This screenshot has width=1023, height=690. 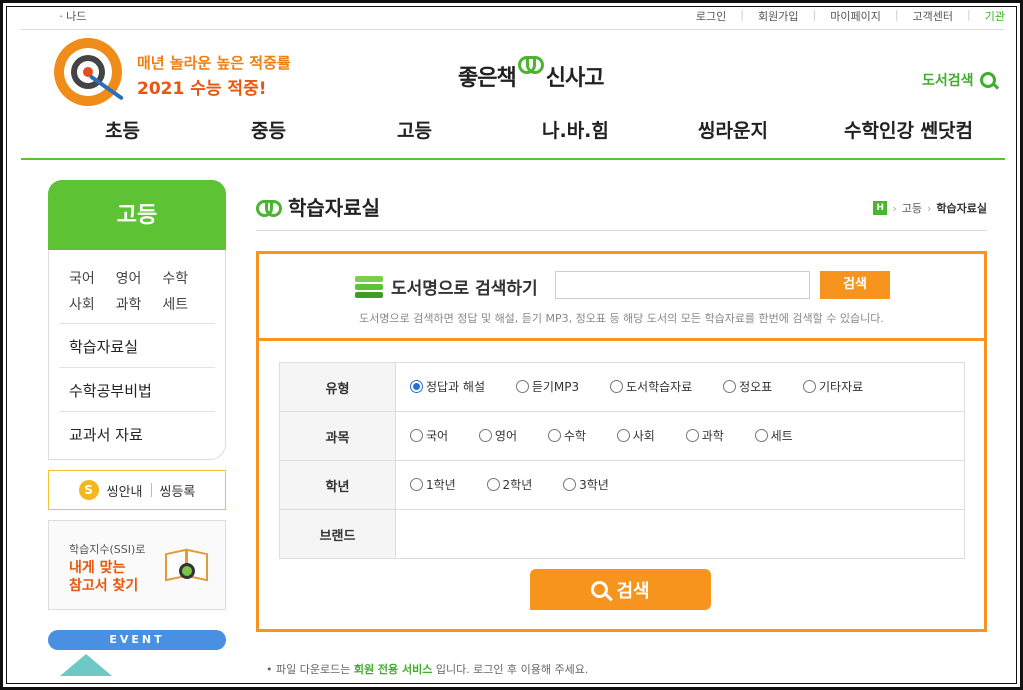 I want to click on coin-icon: S, so click(x=88, y=490).